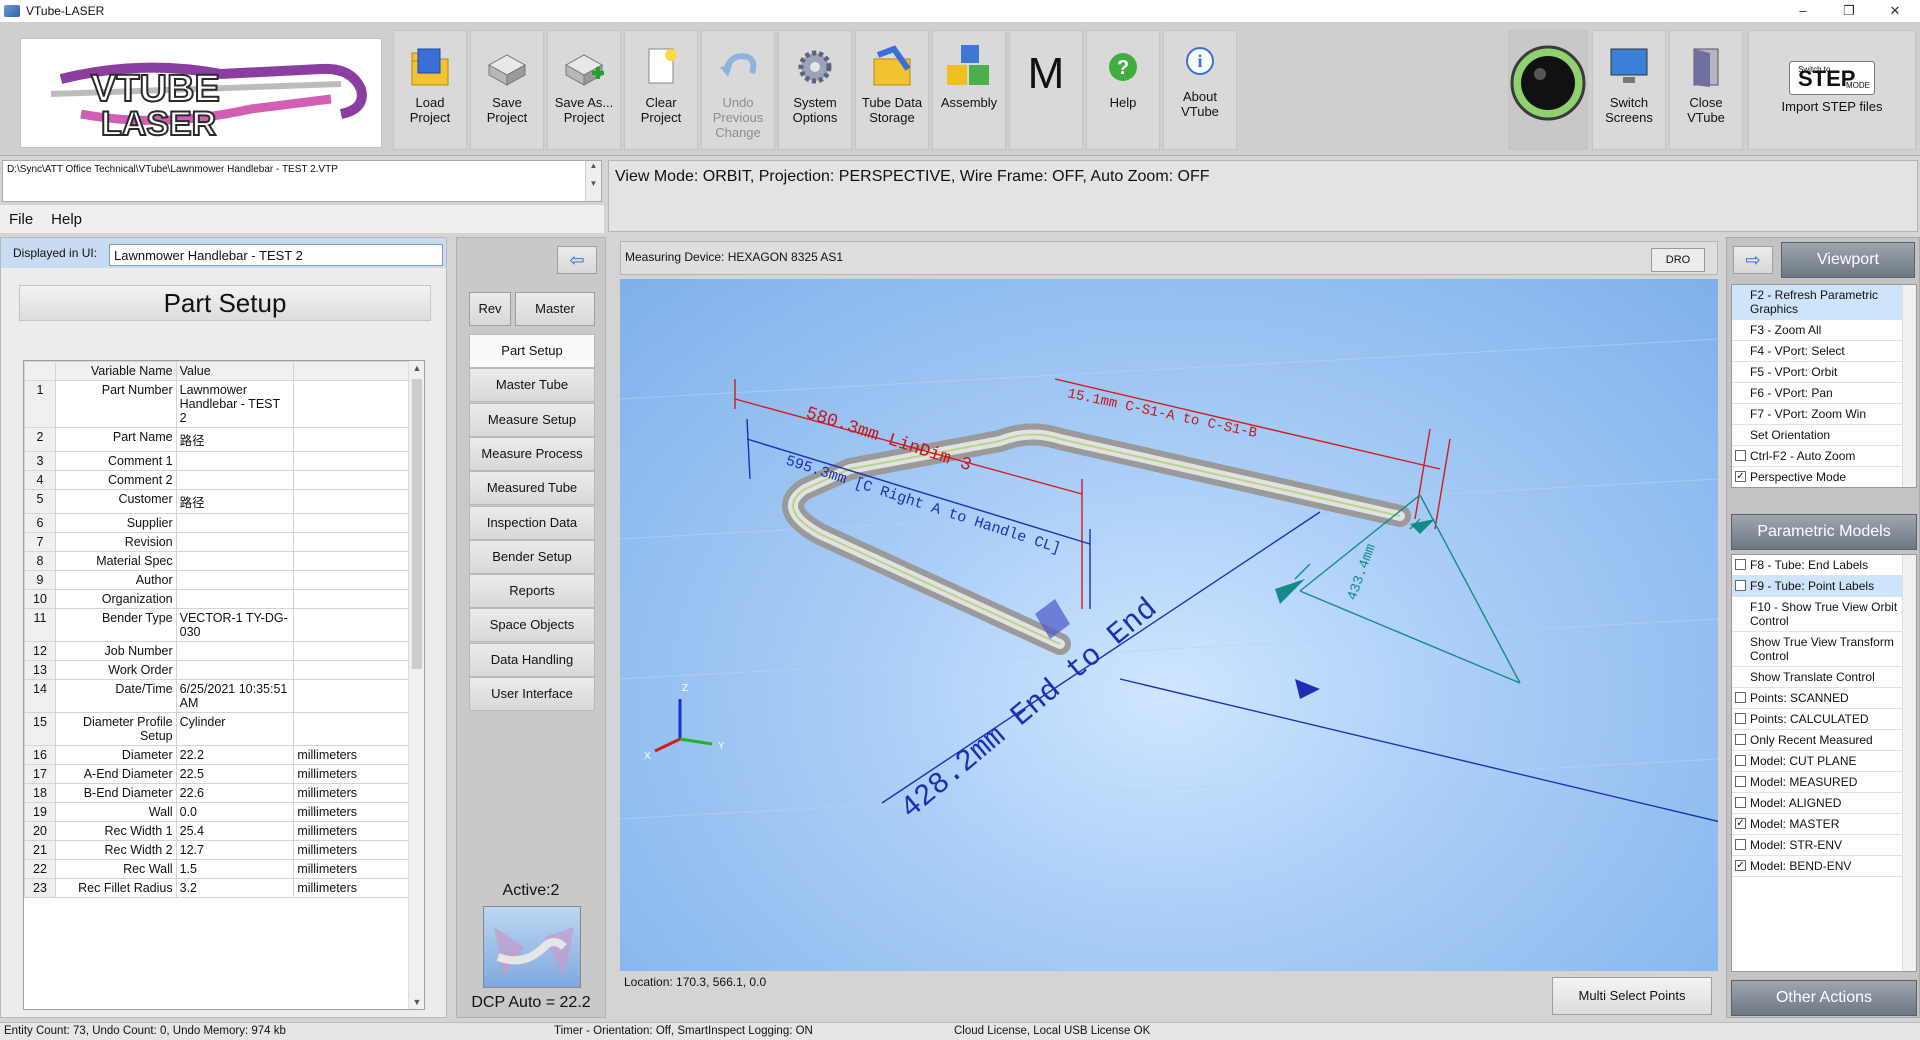 The image size is (1920, 1040). Describe the element at coordinates (1824, 477) in the screenshot. I see `action-list-item: ✓ Perspective Mode` at that location.